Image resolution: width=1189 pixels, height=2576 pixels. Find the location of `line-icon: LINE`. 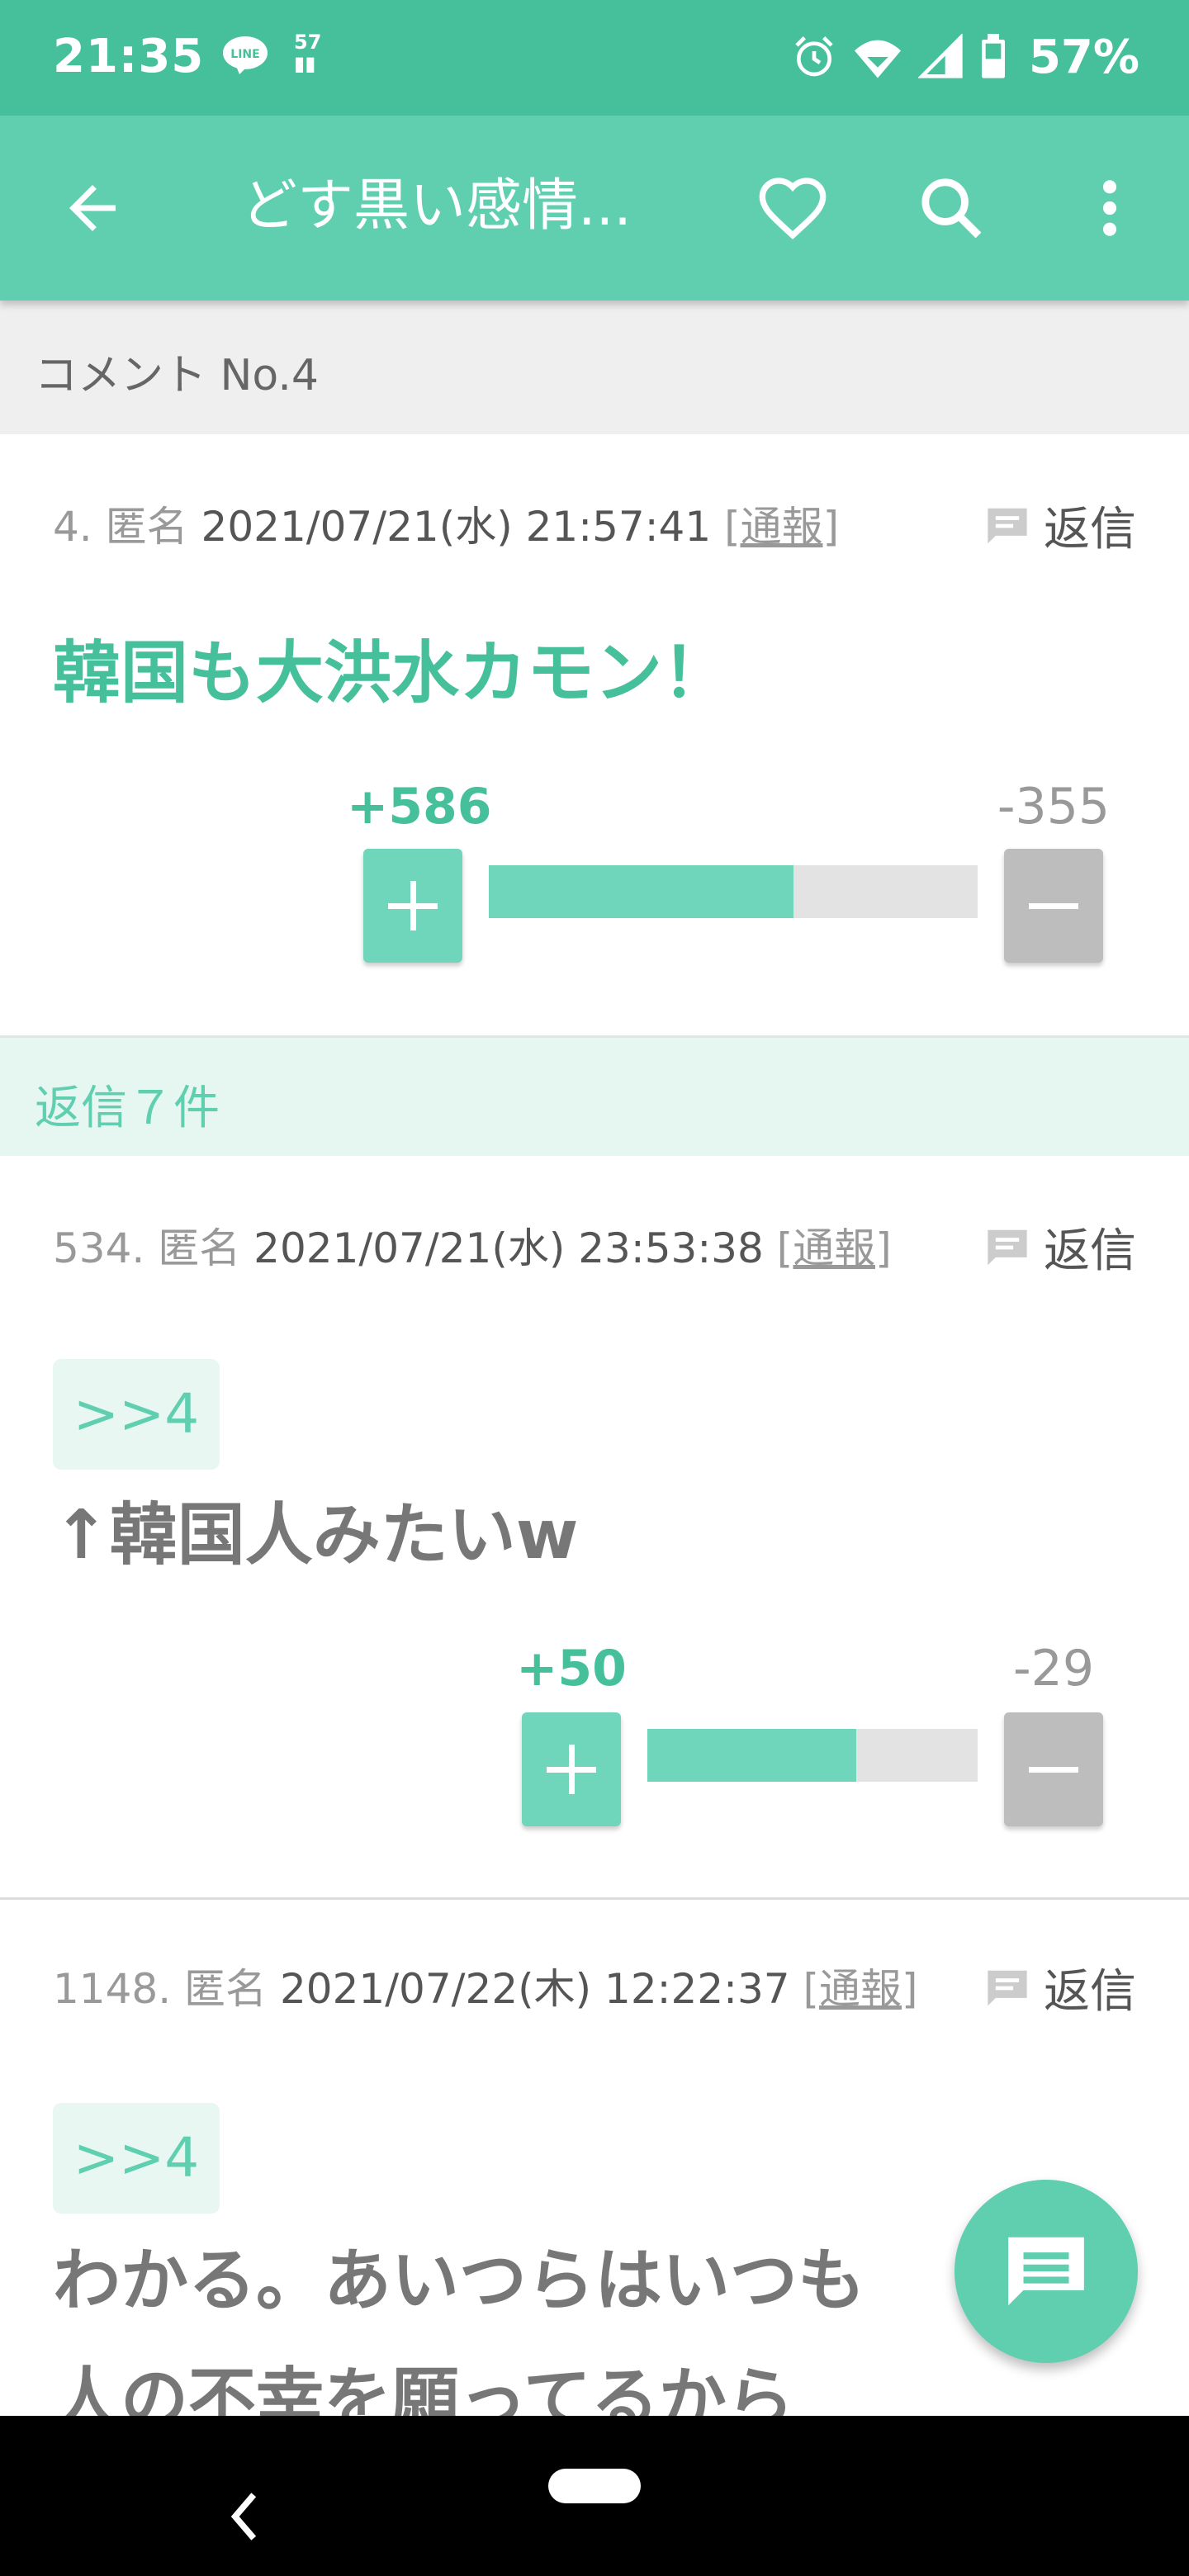

line-icon: LINE is located at coordinates (245, 55).